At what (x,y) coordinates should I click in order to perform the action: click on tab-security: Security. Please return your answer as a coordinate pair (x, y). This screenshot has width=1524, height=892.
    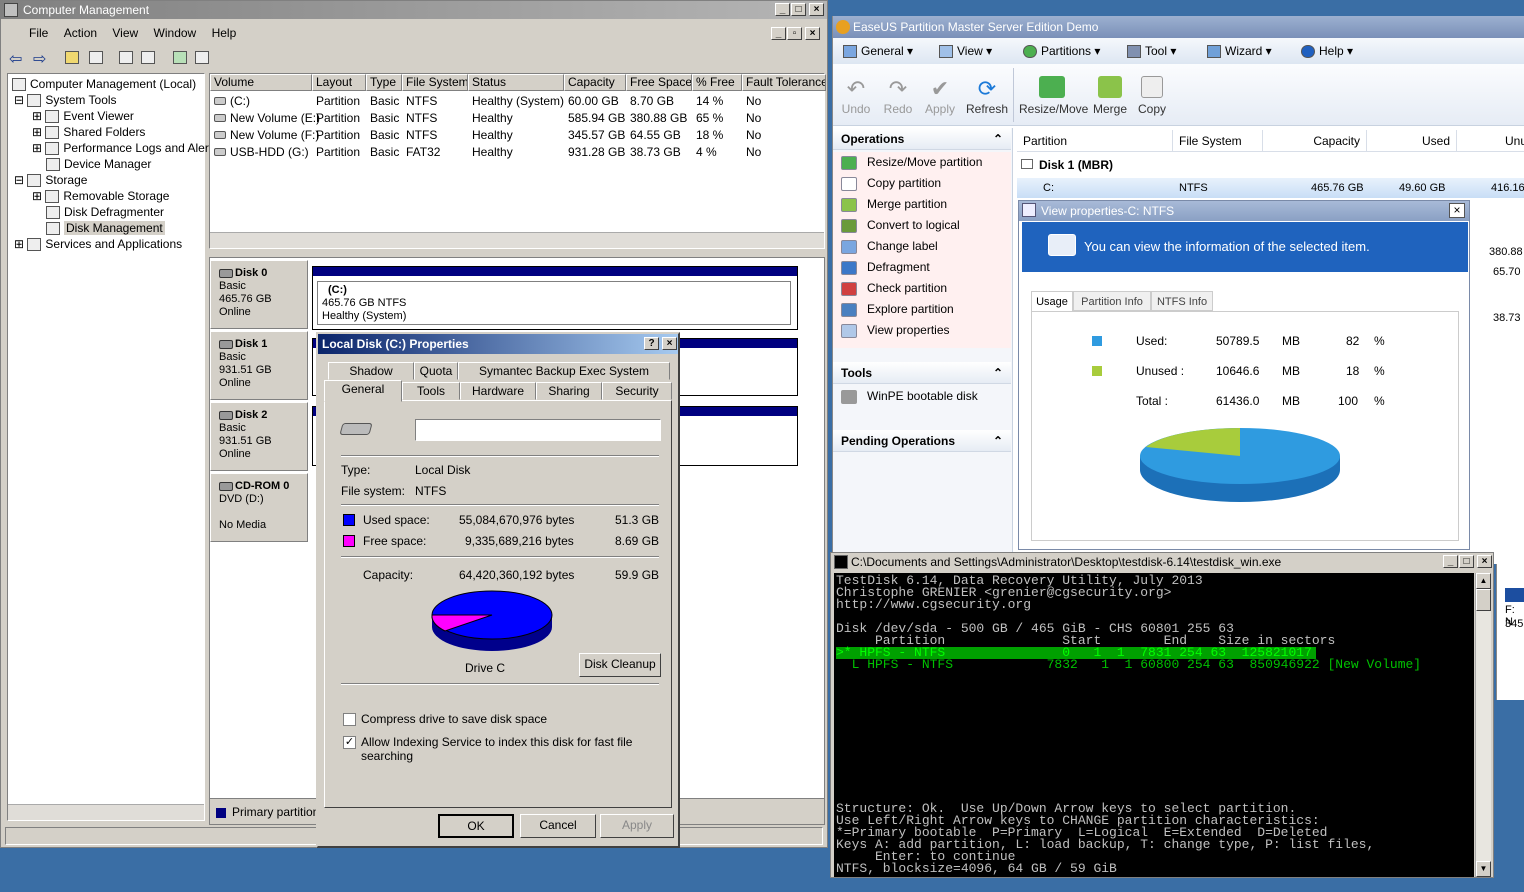
    Looking at the image, I should click on (637, 391).